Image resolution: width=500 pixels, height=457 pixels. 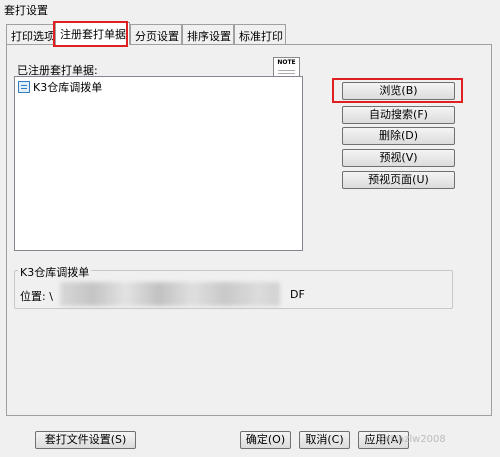 I want to click on preview-button-label: 预视(V), so click(x=398, y=157).